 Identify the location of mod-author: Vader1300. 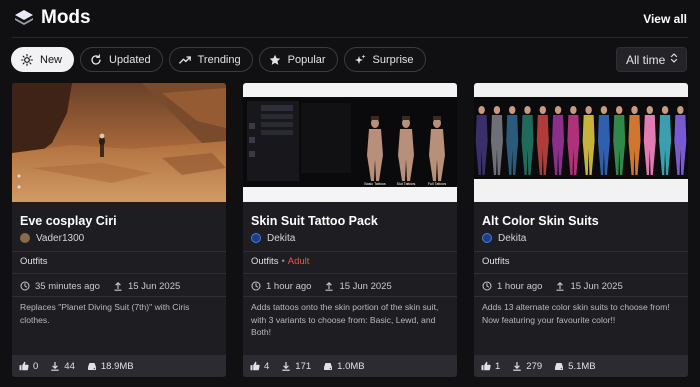
(52, 238).